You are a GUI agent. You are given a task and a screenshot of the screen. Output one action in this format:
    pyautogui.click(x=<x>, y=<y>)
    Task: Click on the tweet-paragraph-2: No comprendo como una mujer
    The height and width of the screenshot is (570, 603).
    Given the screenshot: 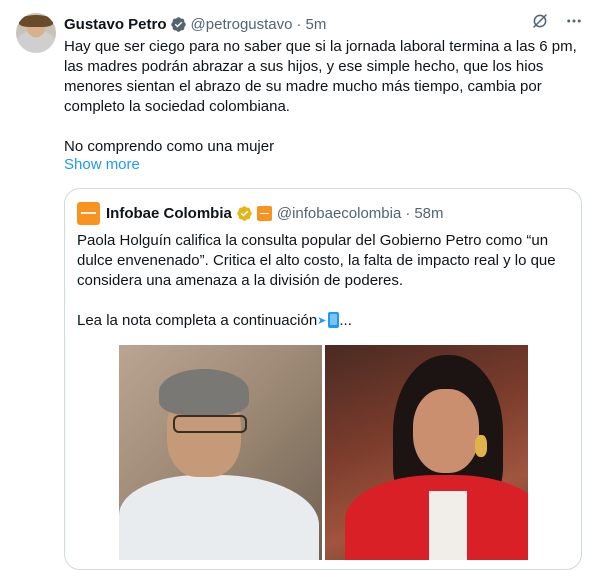 What is the action you would take?
    pyautogui.click(x=169, y=146)
    